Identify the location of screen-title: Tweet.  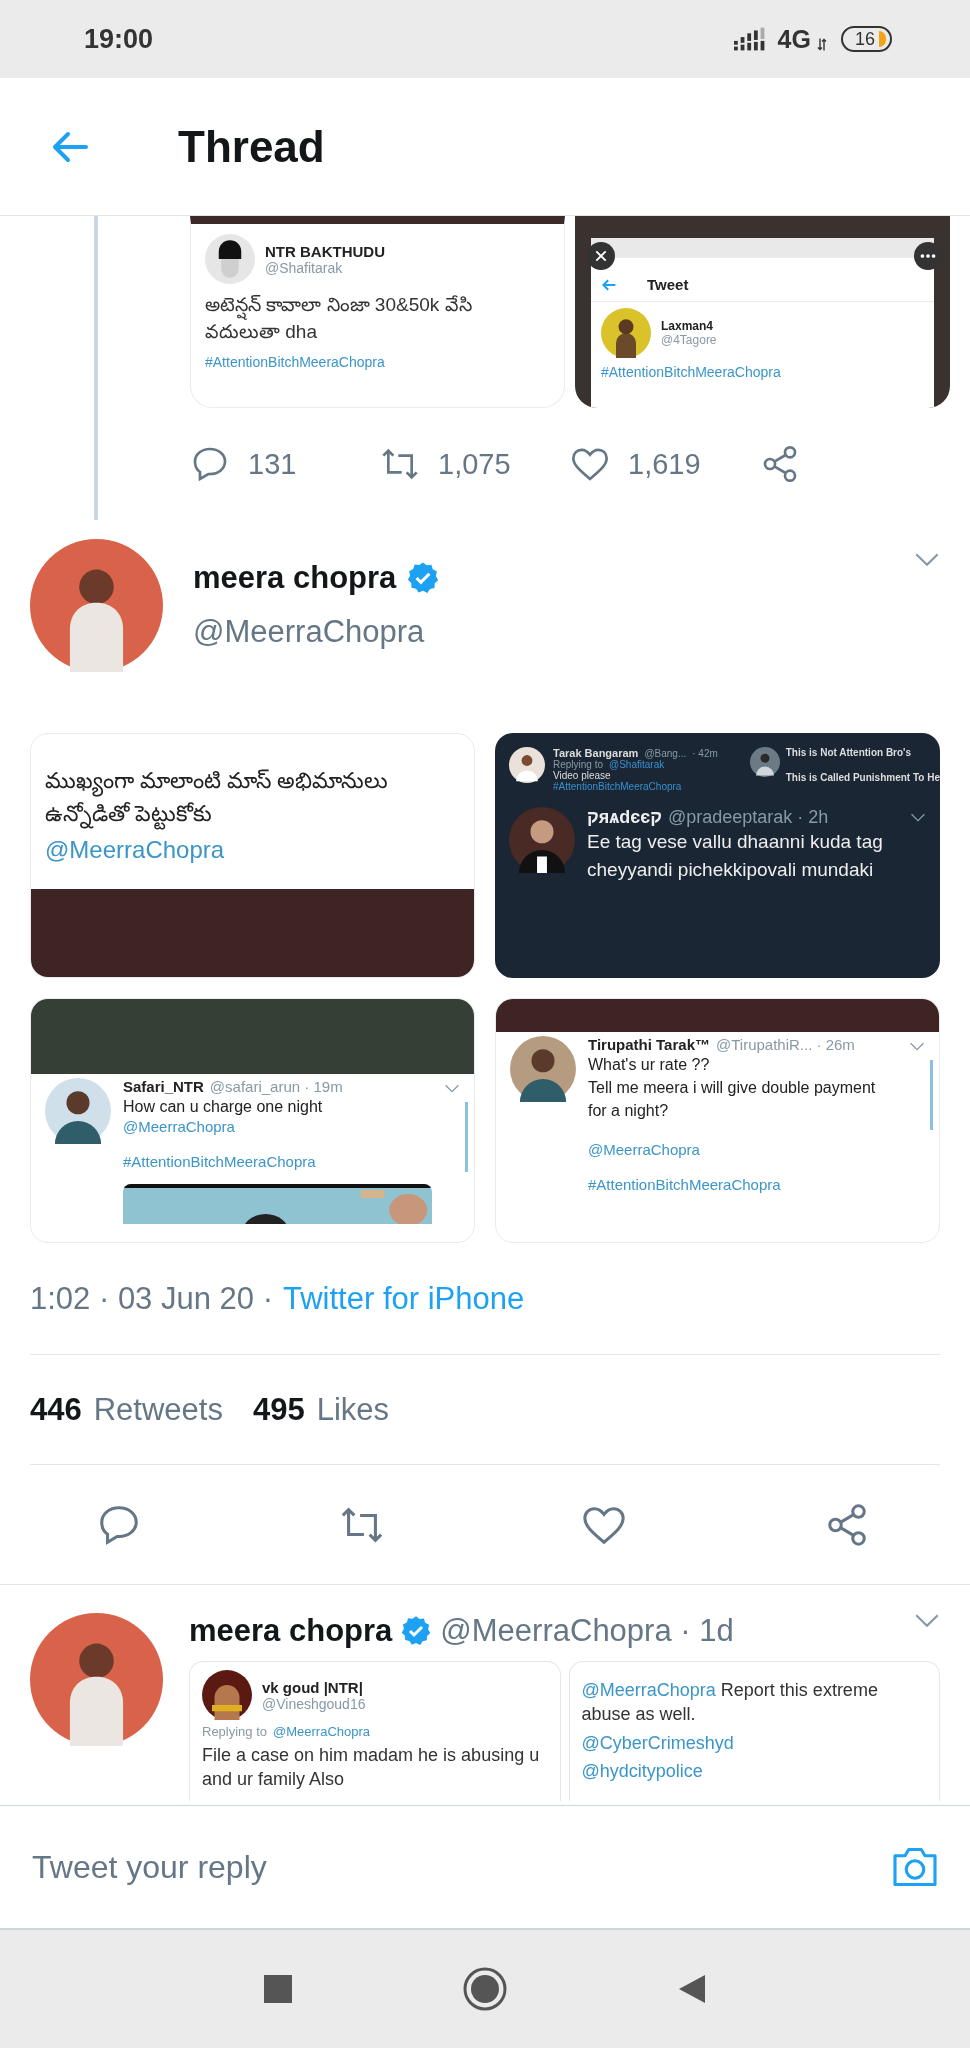
(668, 284).